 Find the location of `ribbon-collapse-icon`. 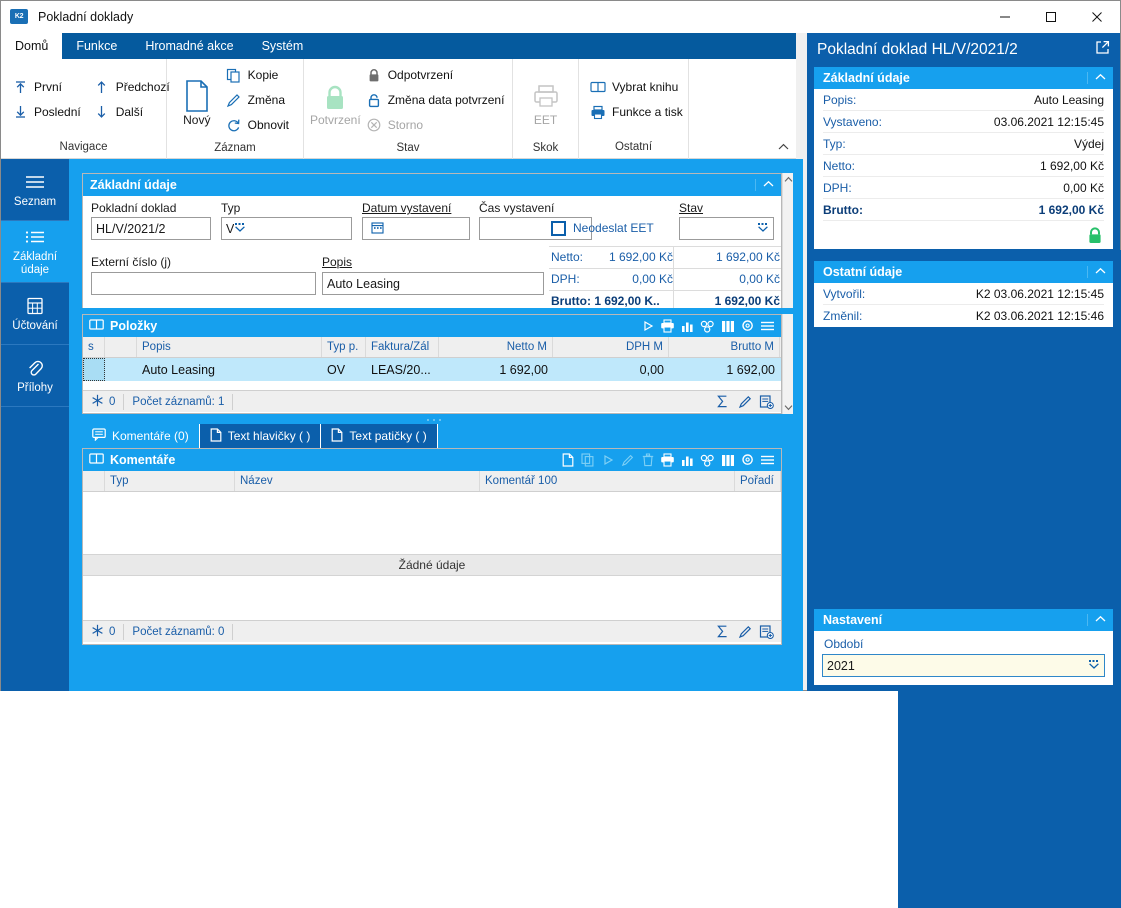

ribbon-collapse-icon is located at coordinates (783, 147).